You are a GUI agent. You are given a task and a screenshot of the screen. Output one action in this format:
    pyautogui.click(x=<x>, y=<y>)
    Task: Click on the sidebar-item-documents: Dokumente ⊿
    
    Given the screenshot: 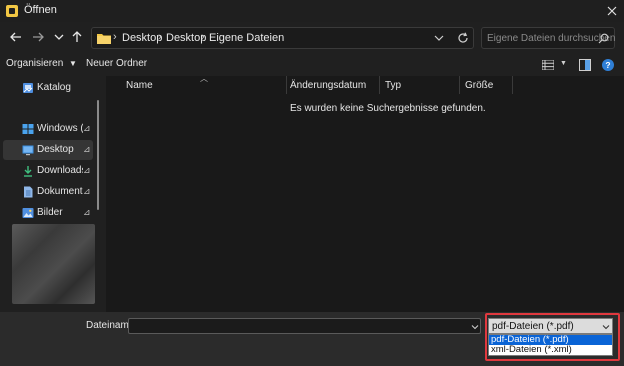 What is the action you would take?
    pyautogui.click(x=48, y=192)
    